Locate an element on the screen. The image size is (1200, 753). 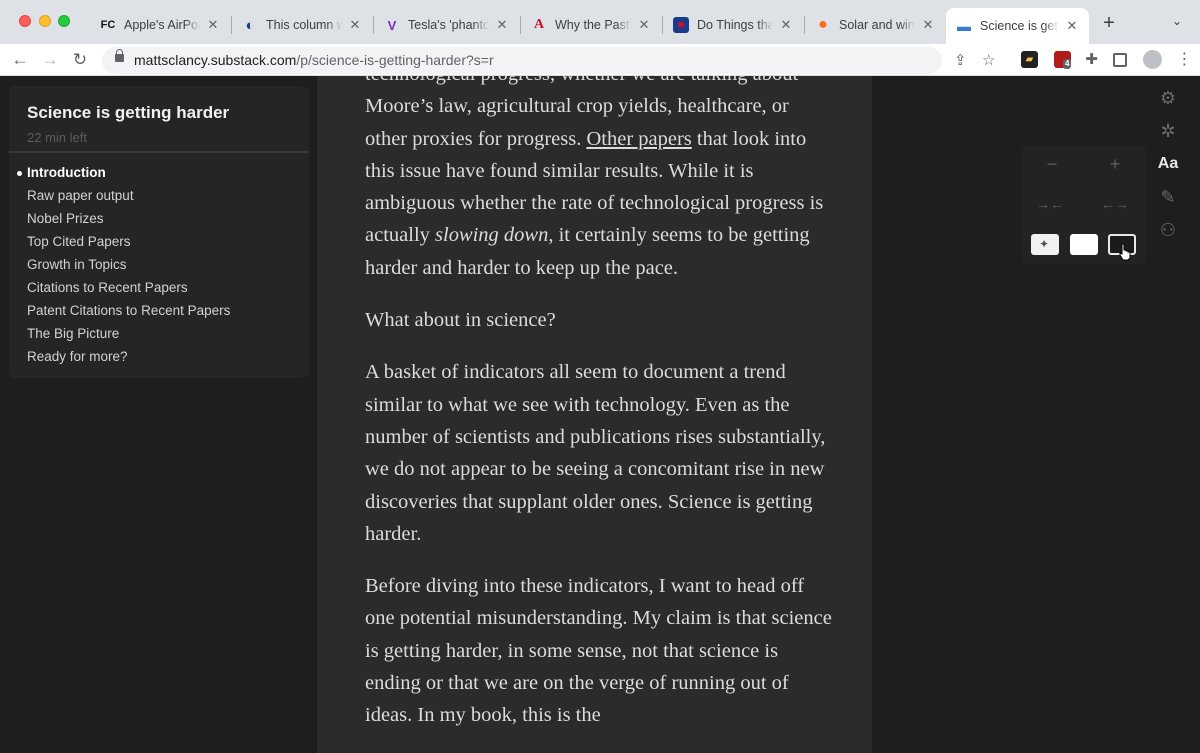
close-window-button is located at coordinates (25, 21).